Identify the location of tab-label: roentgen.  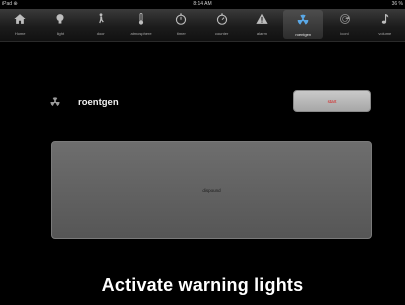
(303, 34).